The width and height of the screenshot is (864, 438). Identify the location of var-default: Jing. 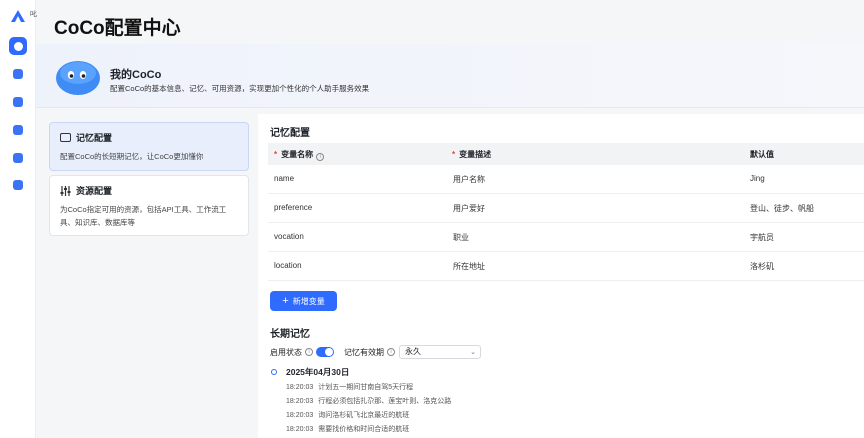
(757, 178).